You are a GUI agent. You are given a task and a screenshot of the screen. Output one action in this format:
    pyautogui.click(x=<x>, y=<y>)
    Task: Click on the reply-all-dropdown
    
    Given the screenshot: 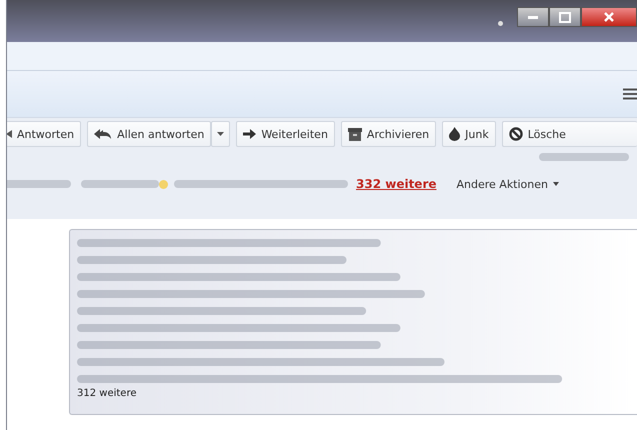 What is the action you would take?
    pyautogui.click(x=220, y=134)
    